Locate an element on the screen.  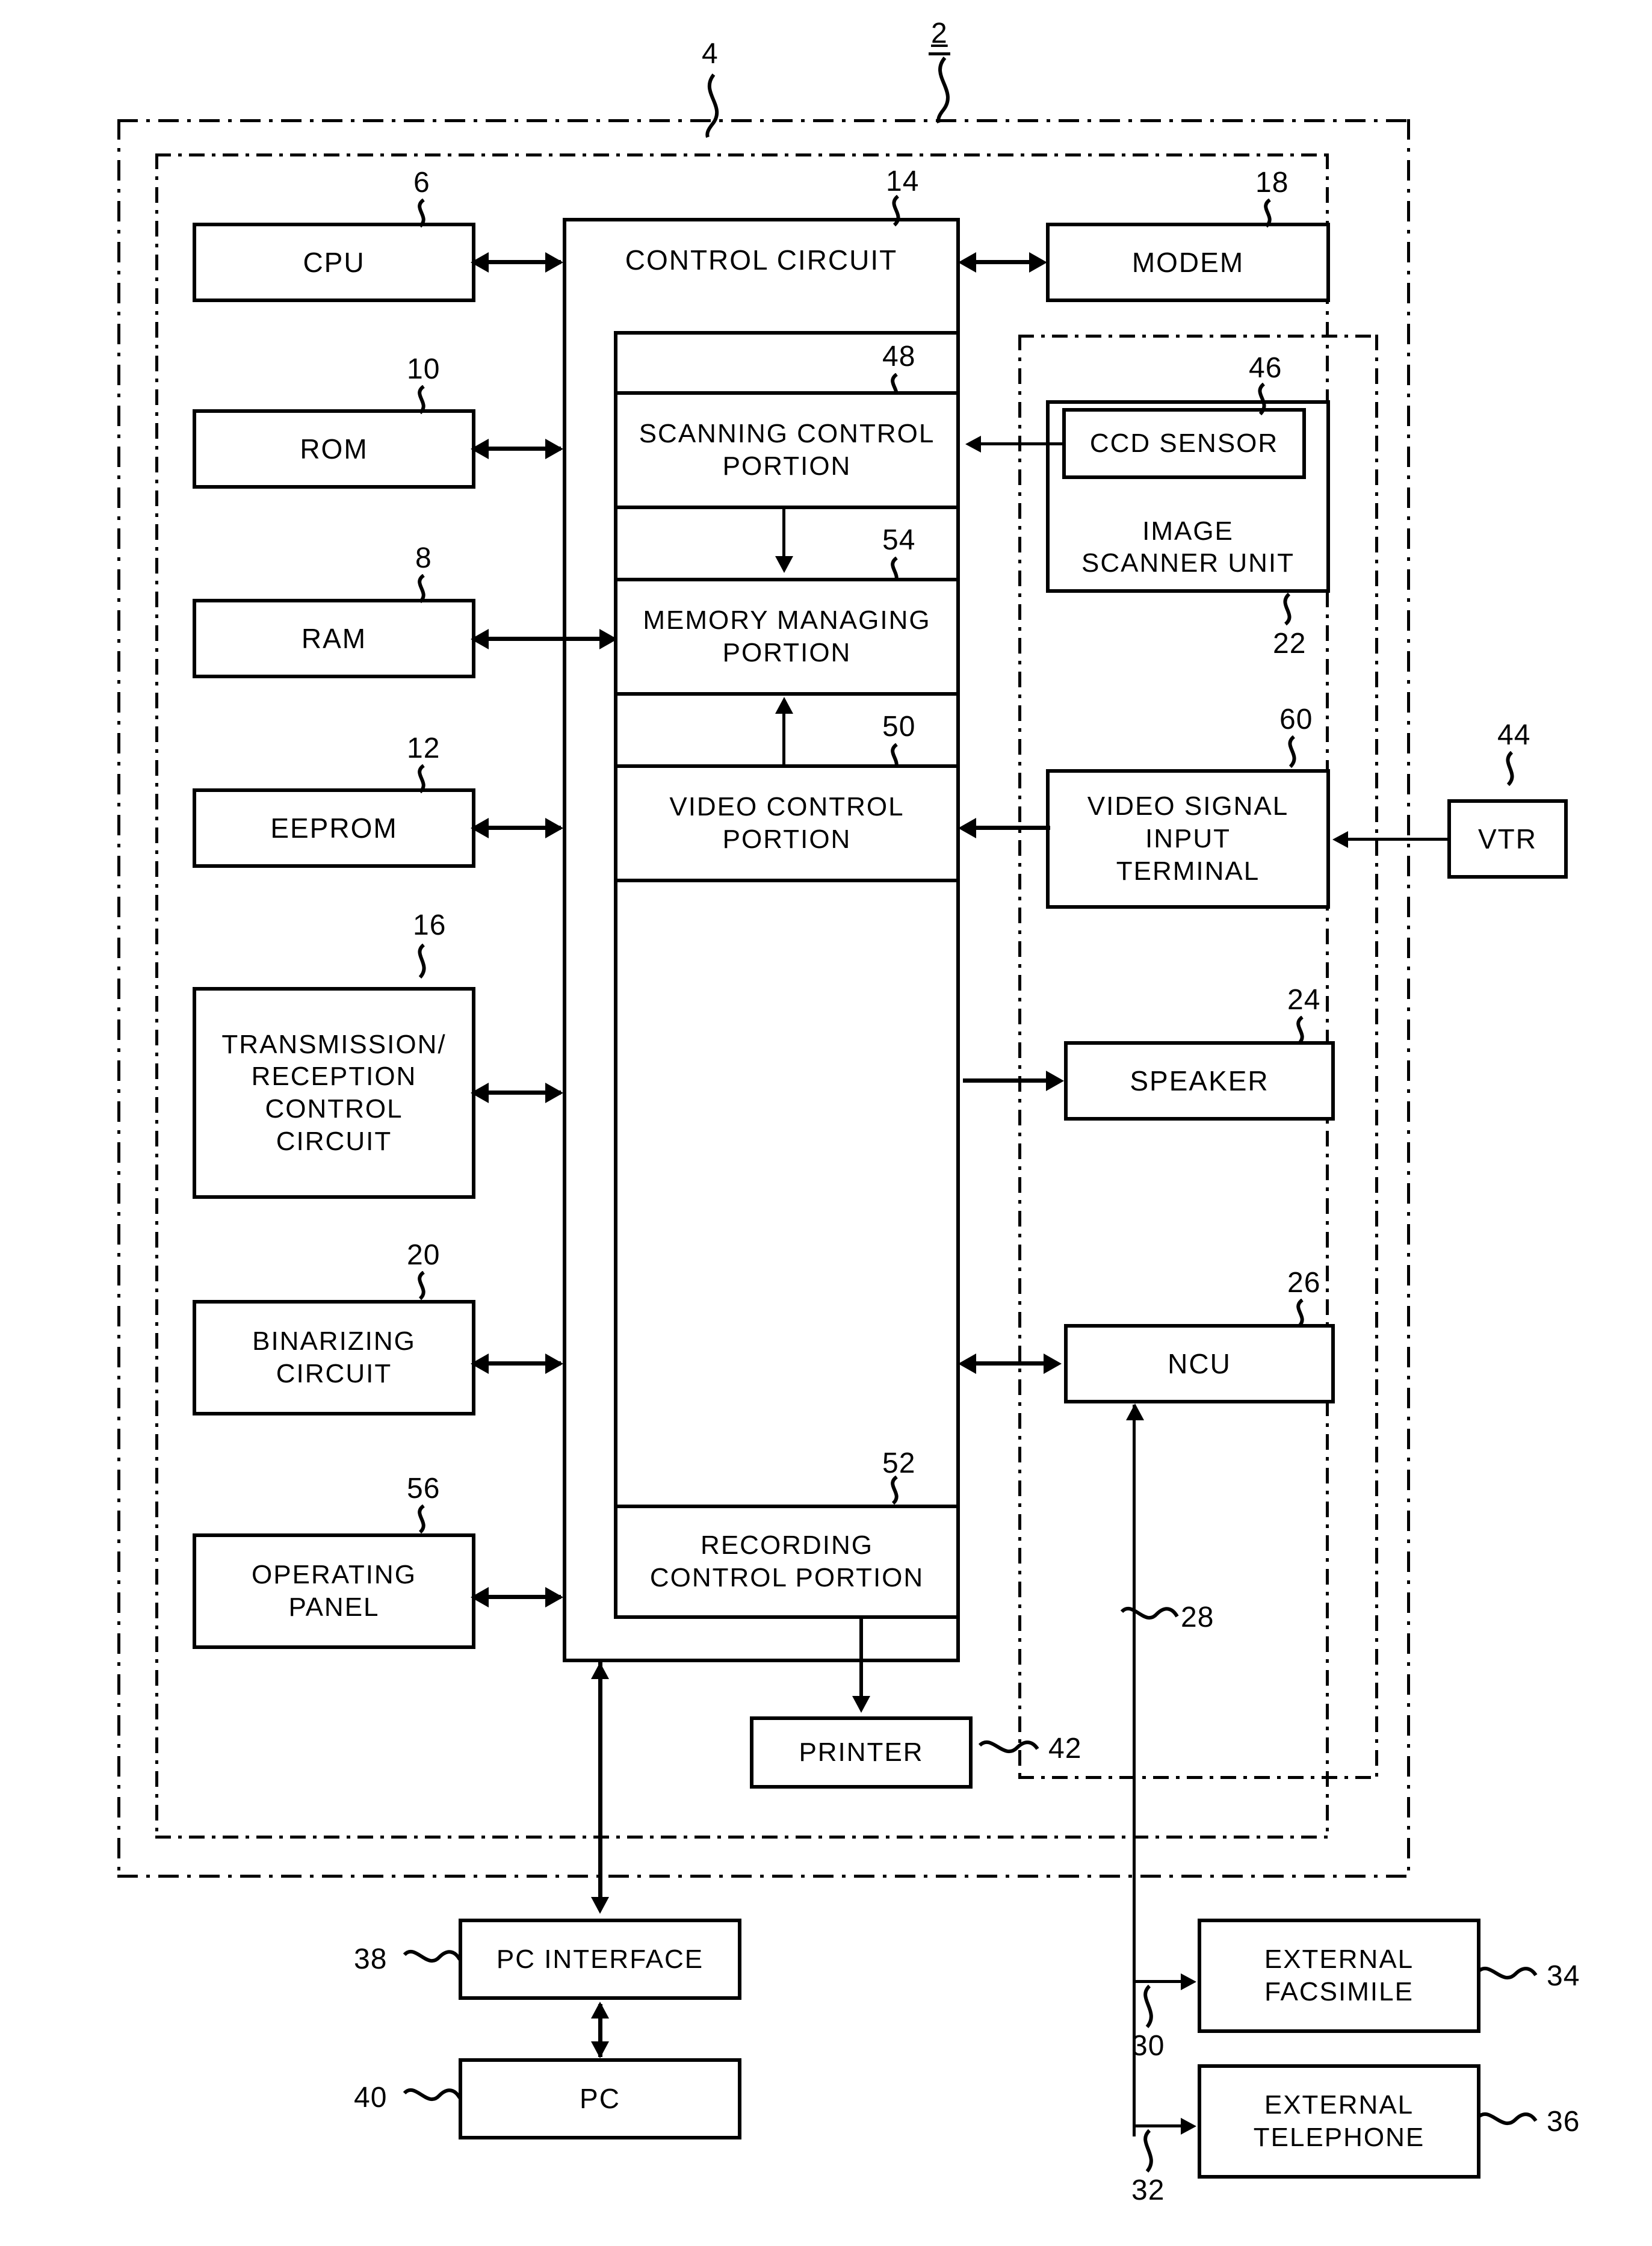
speaker-label: SPEAKER is located at coordinates (1200, 1081).